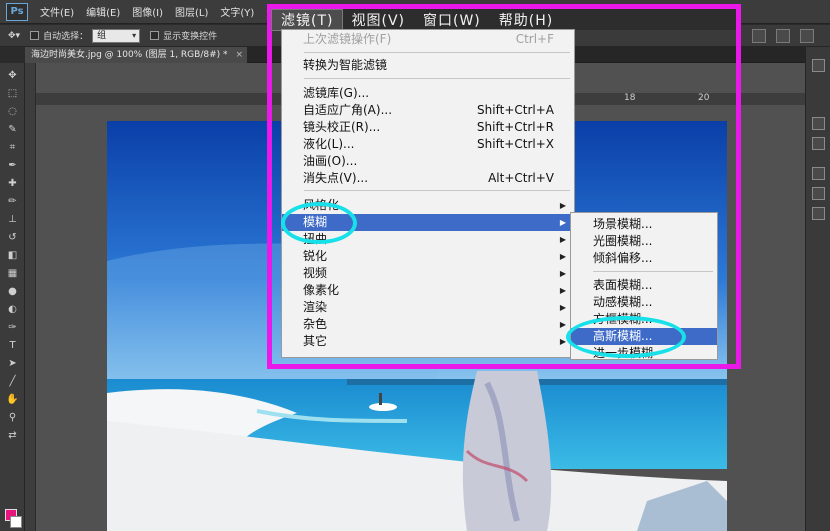 Image resolution: width=830 pixels, height=531 pixels. I want to click on menu-filter: 滤镜(T), so click(307, 19).